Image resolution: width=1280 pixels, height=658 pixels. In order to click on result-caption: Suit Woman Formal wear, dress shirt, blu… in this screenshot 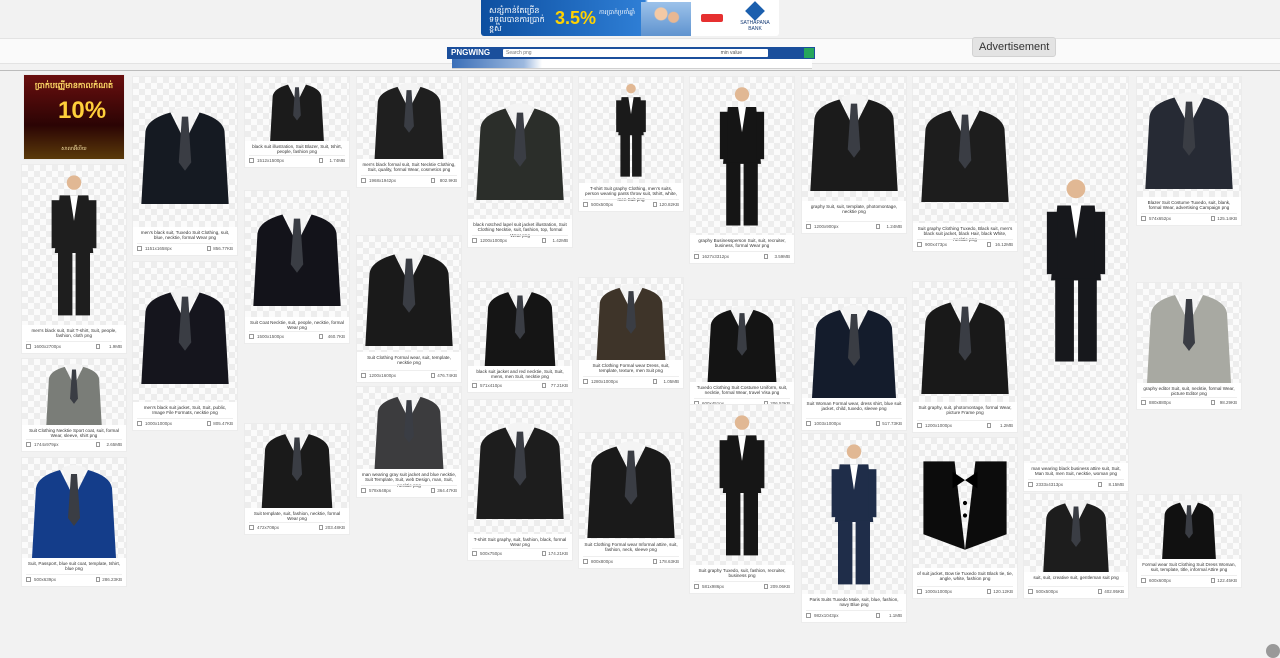, I will do `click(854, 406)`.